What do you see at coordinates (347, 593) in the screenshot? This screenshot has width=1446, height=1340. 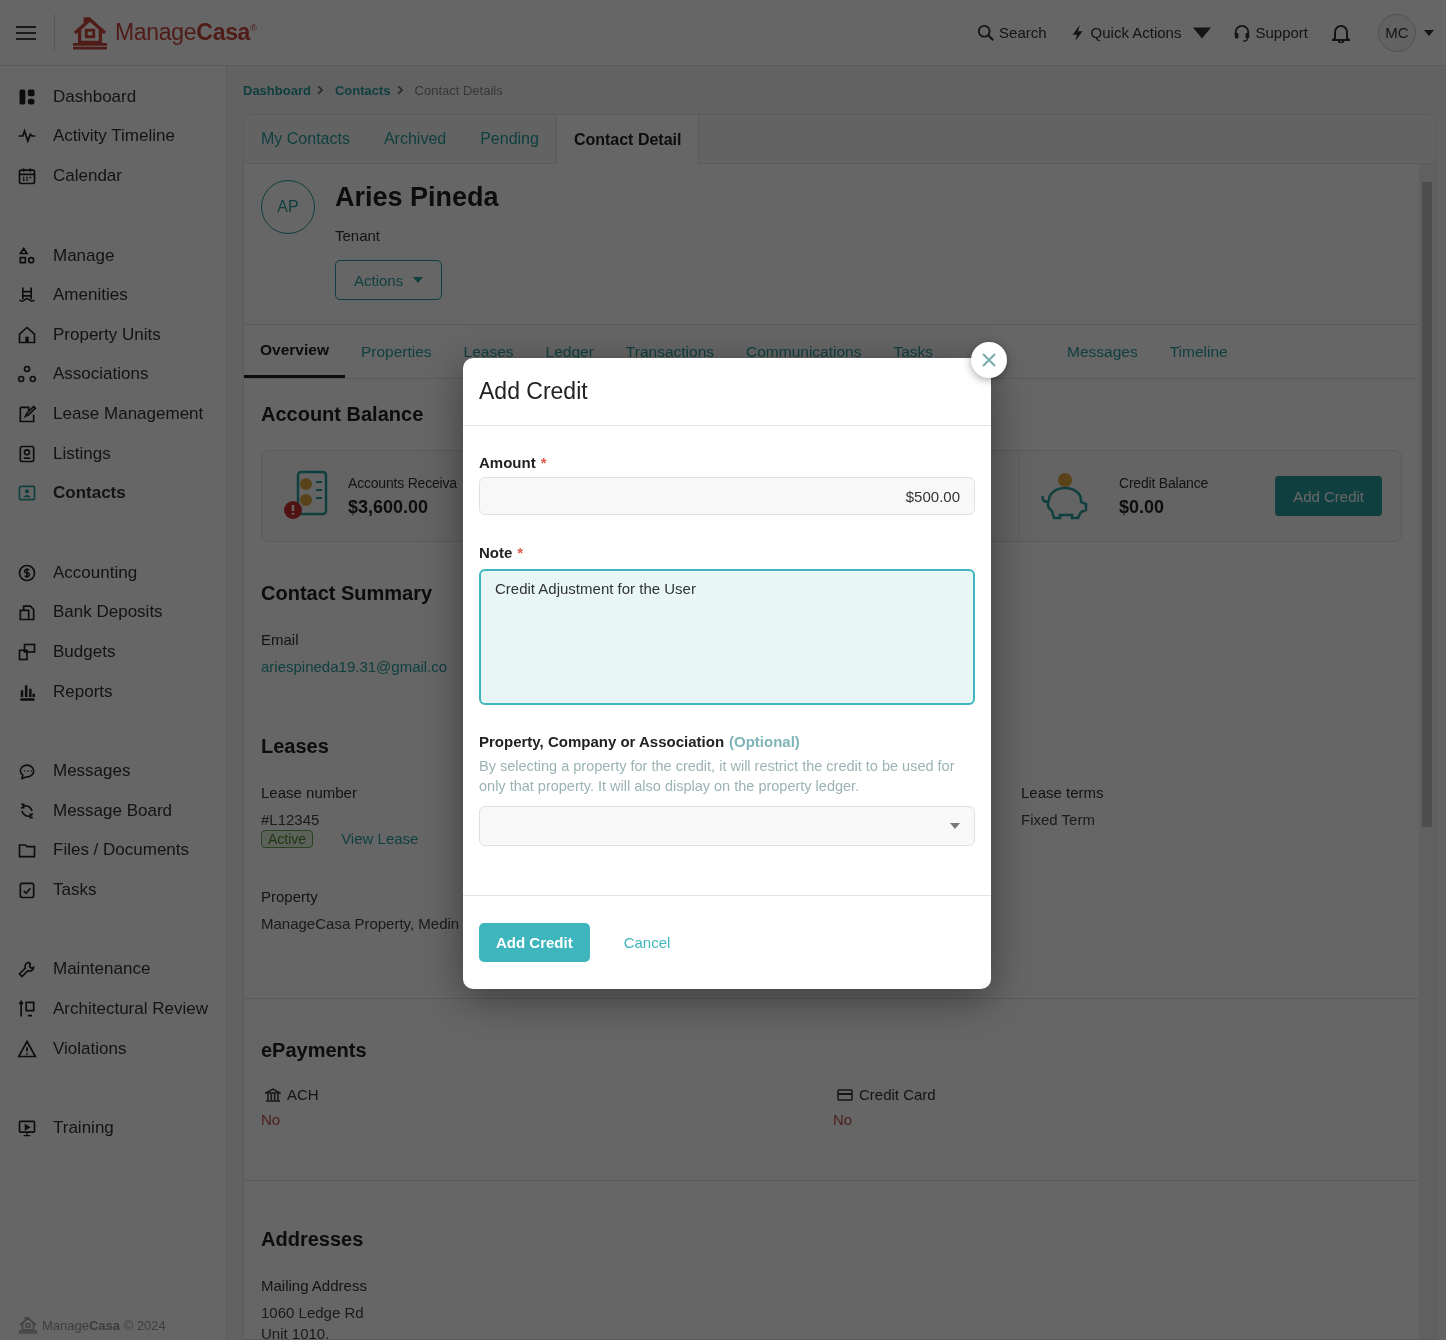 I see `section-title: Contact Summary` at bounding box center [347, 593].